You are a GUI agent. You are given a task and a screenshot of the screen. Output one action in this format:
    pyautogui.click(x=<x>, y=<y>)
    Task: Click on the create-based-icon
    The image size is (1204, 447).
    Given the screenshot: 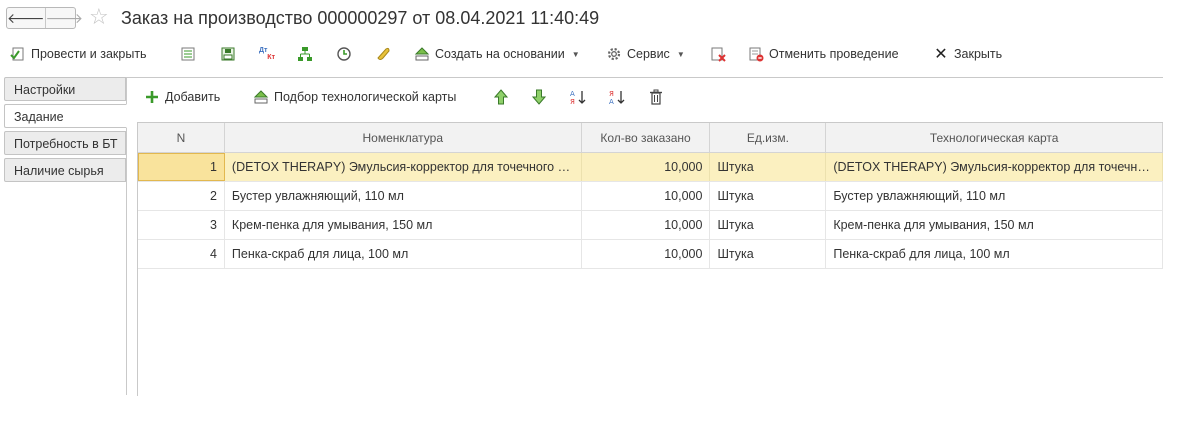 What is the action you would take?
    pyautogui.click(x=422, y=54)
    